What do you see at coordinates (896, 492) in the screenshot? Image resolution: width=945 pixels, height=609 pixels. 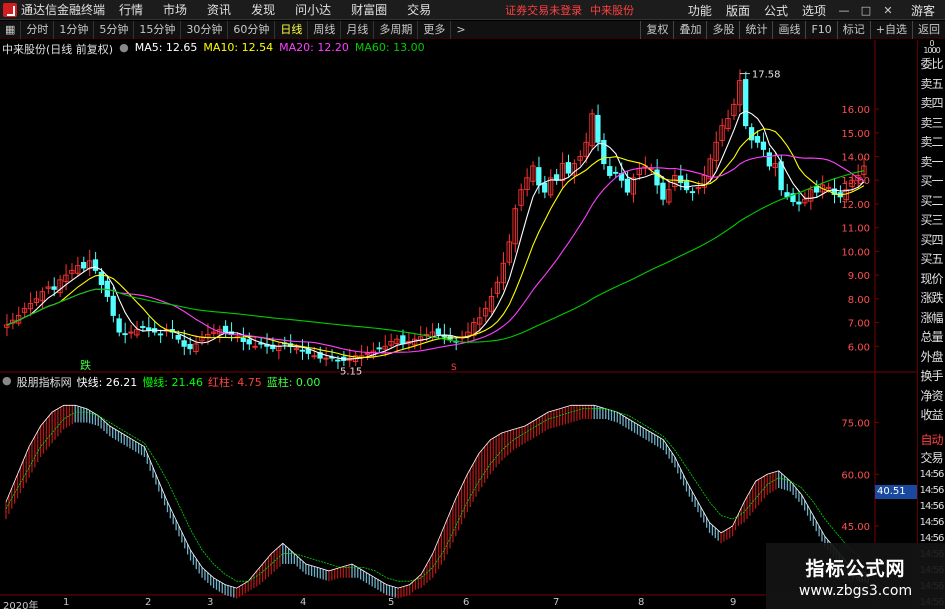 I see `cursor-price-box: 40.51` at bounding box center [896, 492].